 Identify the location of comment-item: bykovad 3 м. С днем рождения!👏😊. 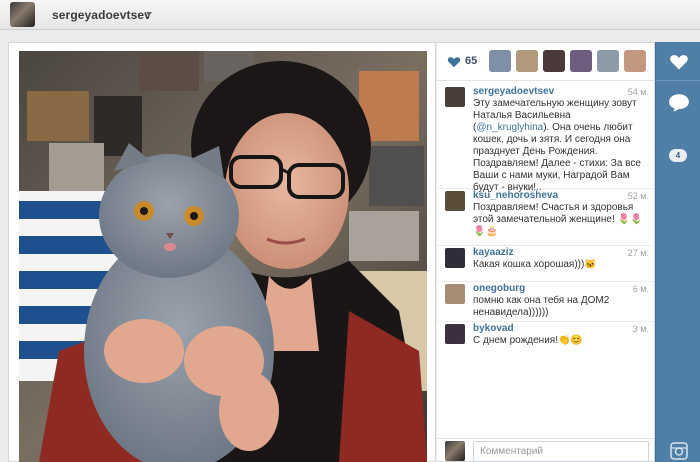
(546, 340).